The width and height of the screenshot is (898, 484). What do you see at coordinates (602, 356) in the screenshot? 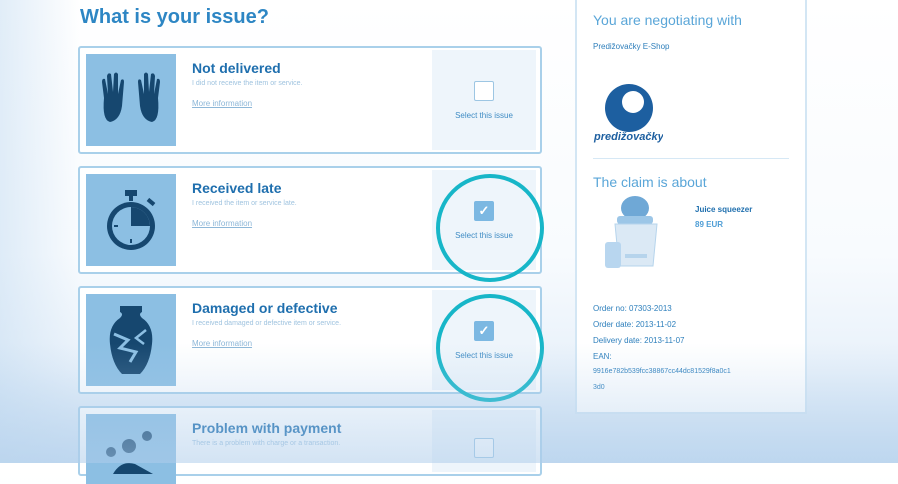
I see `ean-label: EAN:` at bounding box center [602, 356].